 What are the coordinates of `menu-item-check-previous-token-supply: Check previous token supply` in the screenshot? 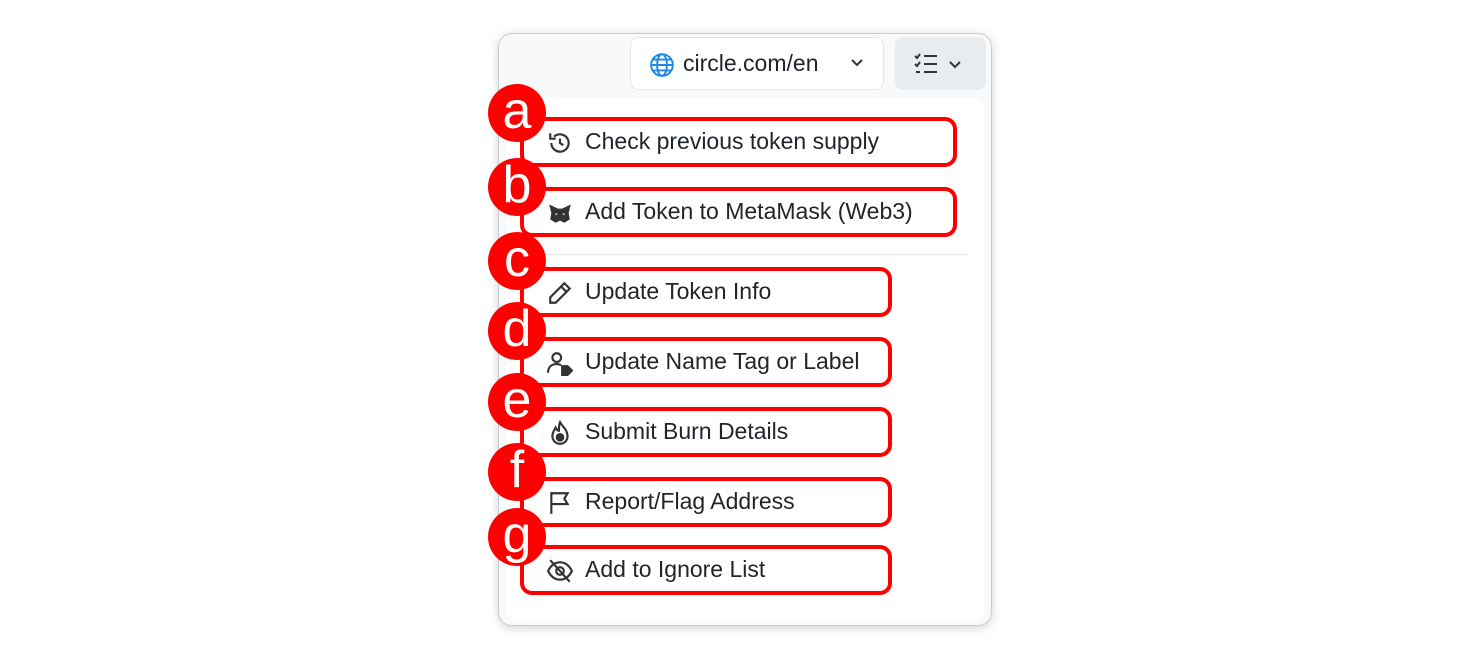 It's located at (738, 142).